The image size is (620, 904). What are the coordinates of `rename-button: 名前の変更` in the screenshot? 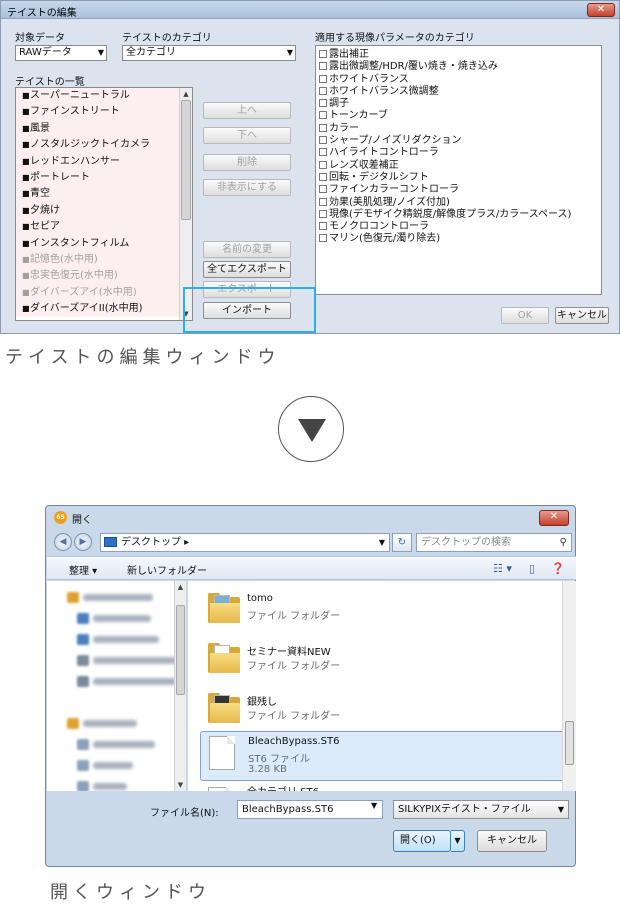 It's located at (247, 249).